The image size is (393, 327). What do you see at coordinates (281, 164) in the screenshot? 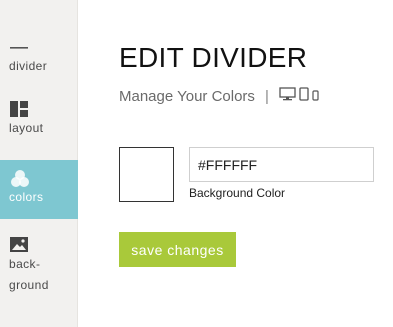
I see `background-color-input` at bounding box center [281, 164].